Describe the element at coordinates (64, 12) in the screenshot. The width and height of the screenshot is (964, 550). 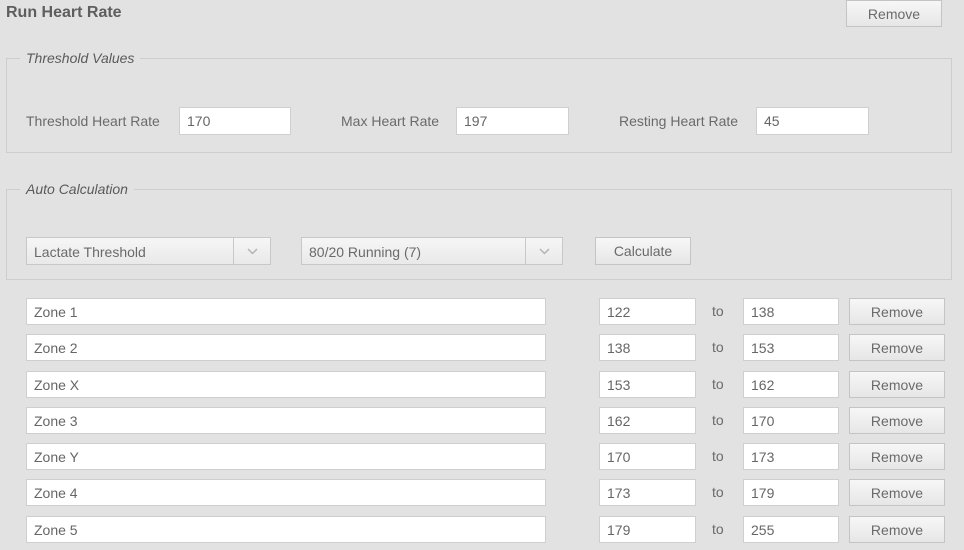
I see `page-title: Run Heart Rate` at that location.